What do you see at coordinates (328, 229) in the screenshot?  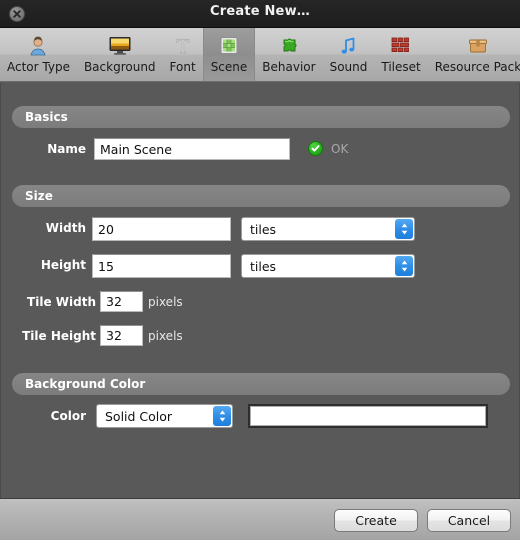 I see `width-unit-select: tiles` at bounding box center [328, 229].